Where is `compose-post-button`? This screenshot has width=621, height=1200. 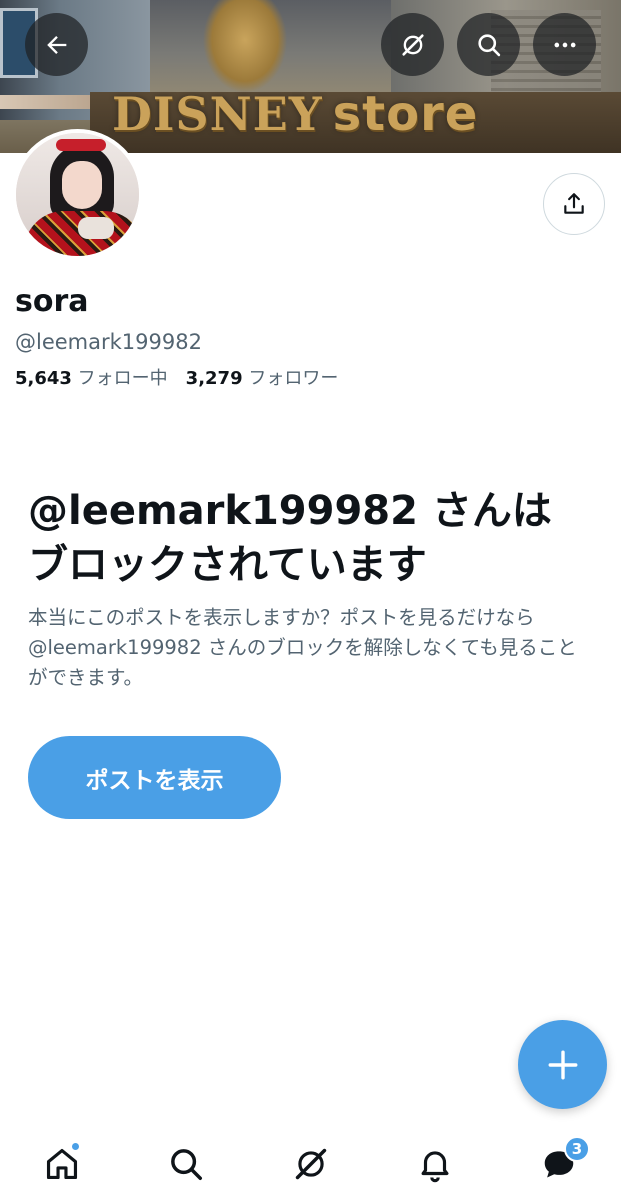 compose-post-button is located at coordinates (562, 1064).